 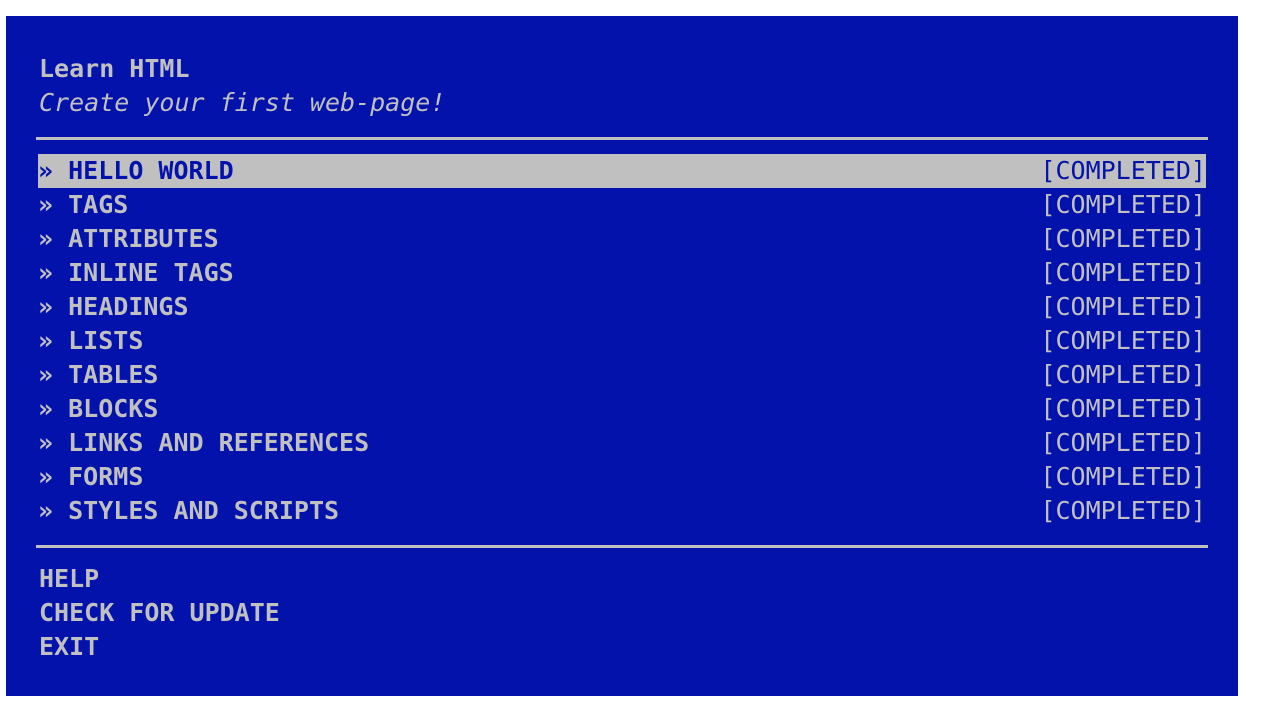 I want to click on lesson-label: LISTS, so click(x=106, y=340).